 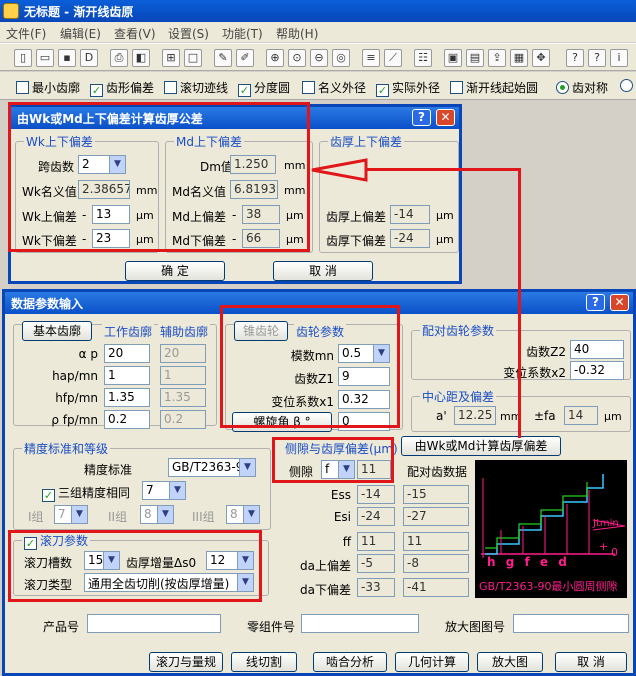 What do you see at coordinates (510, 662) in the screenshot?
I see `zoom-view-button: 放大图` at bounding box center [510, 662].